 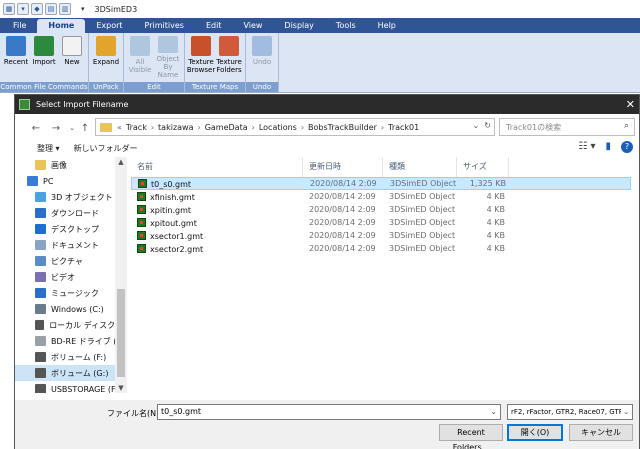 I want to click on tab-help: Help, so click(x=387, y=26).